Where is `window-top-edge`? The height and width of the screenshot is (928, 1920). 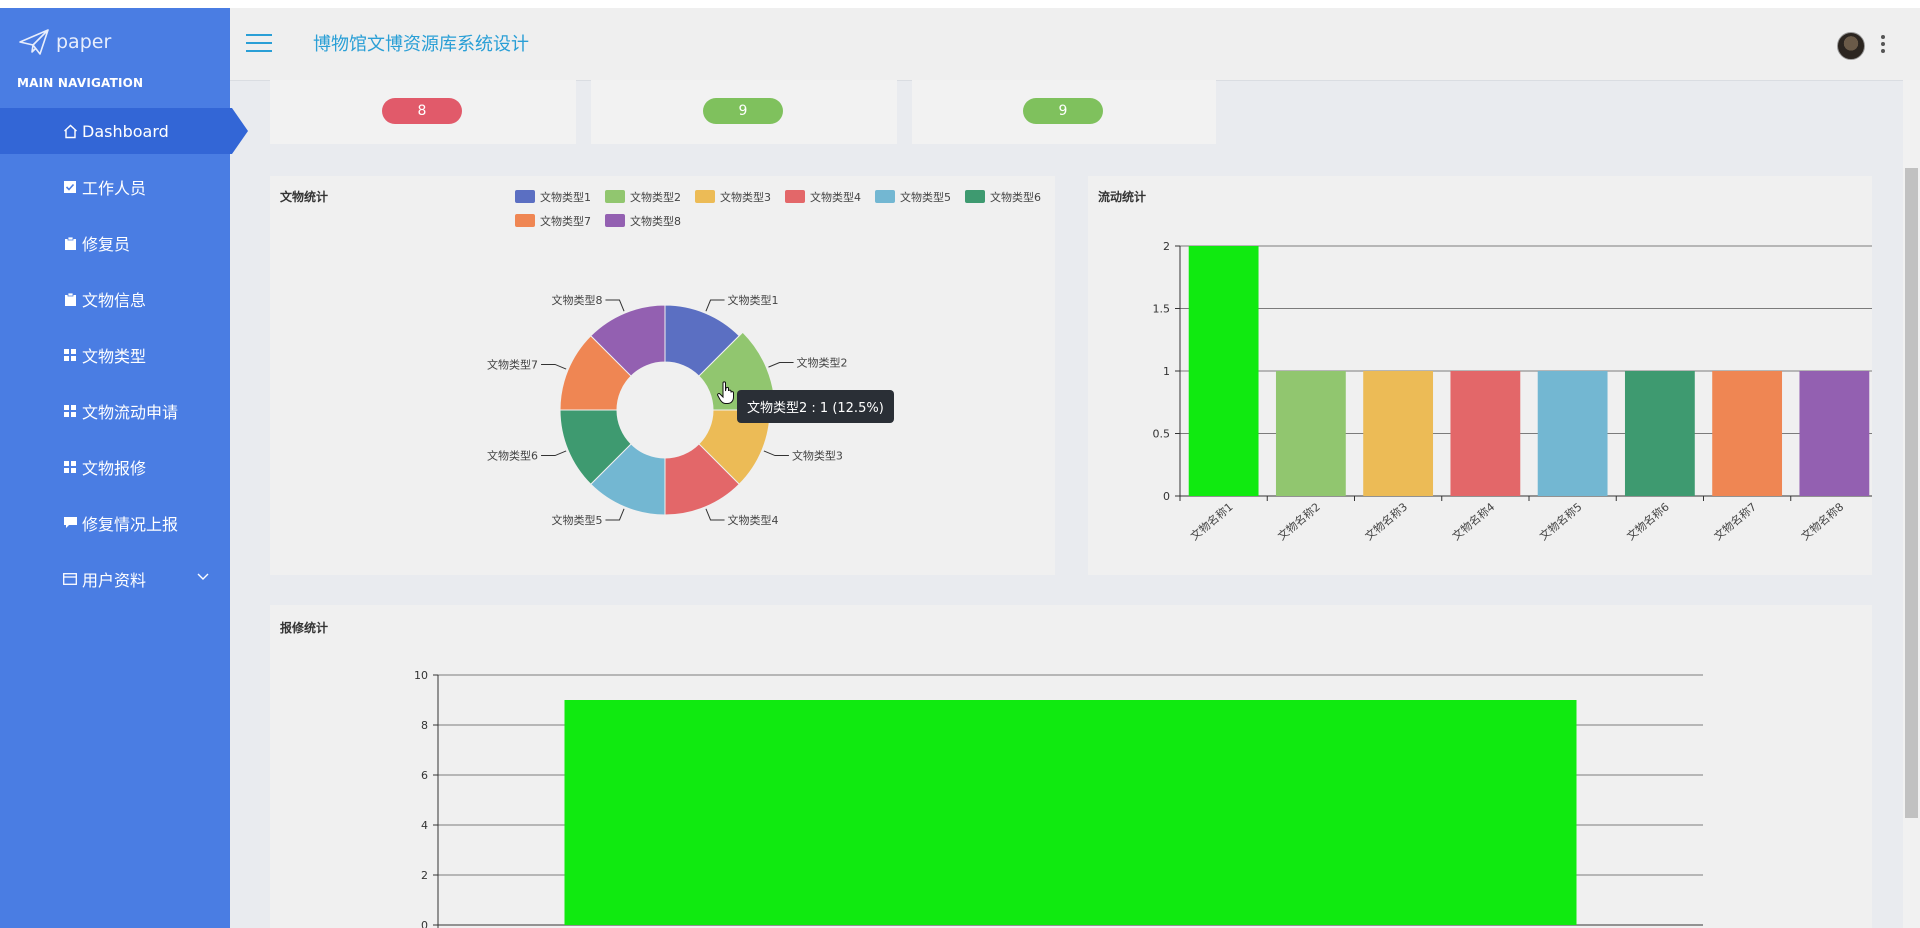
window-top-edge is located at coordinates (960, 4).